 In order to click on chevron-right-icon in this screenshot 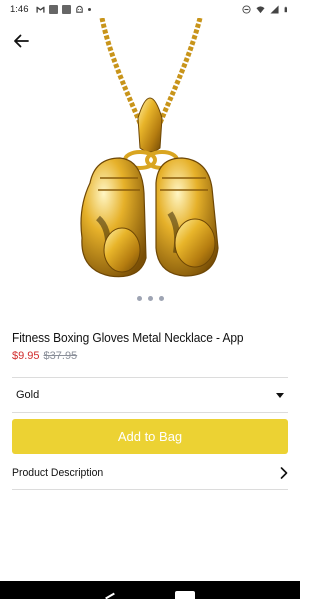, I will do `click(284, 473)`.